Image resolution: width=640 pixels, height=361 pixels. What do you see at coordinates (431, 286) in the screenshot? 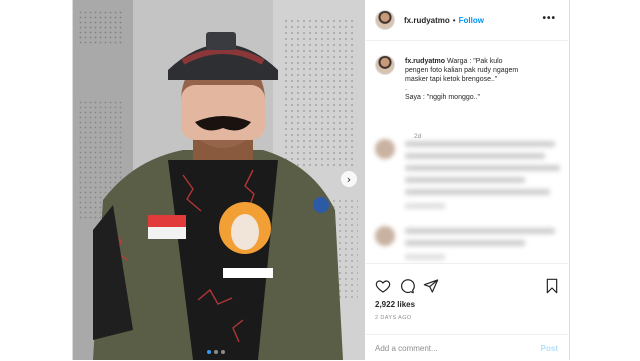
I see `share-icon` at bounding box center [431, 286].